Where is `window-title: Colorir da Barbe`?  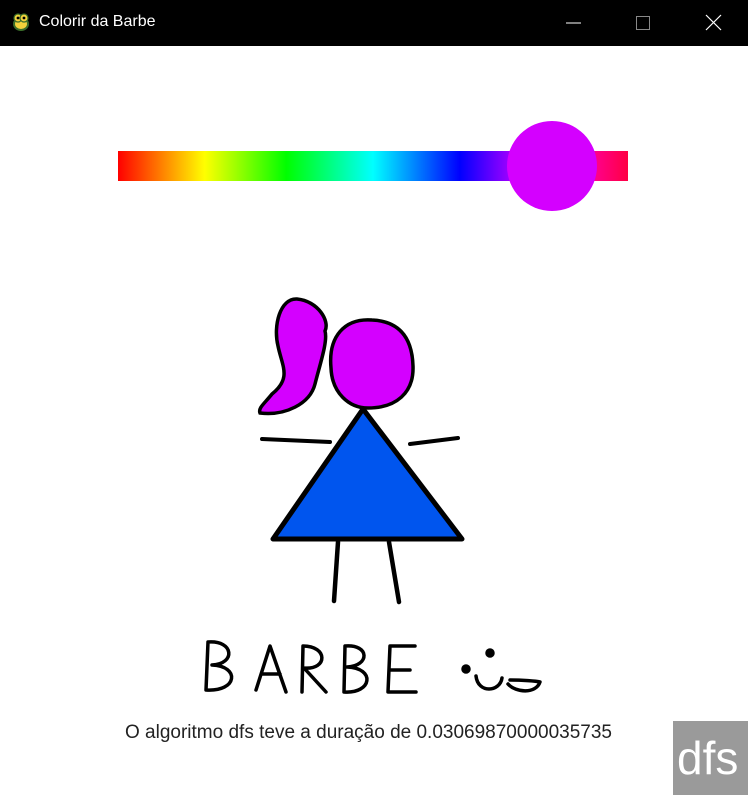 window-title: Colorir da Barbe is located at coordinates (97, 21).